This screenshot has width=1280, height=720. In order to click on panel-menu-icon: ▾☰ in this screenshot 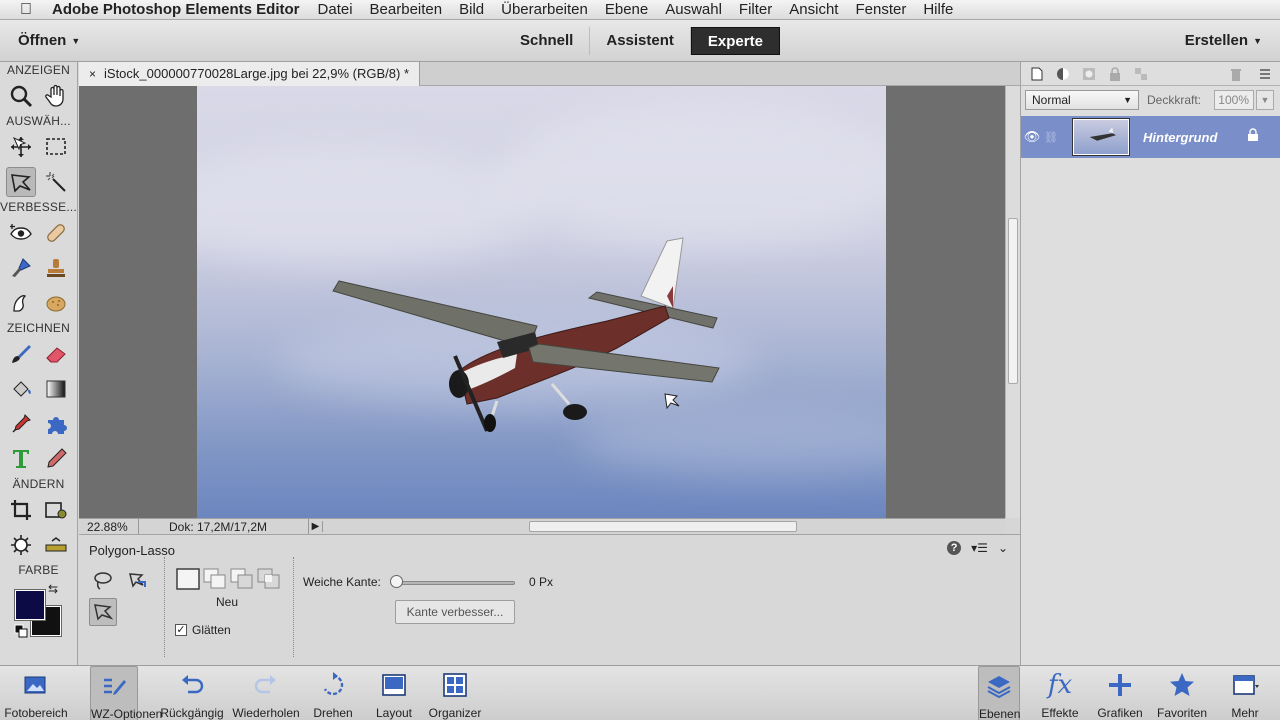, I will do `click(979, 548)`.